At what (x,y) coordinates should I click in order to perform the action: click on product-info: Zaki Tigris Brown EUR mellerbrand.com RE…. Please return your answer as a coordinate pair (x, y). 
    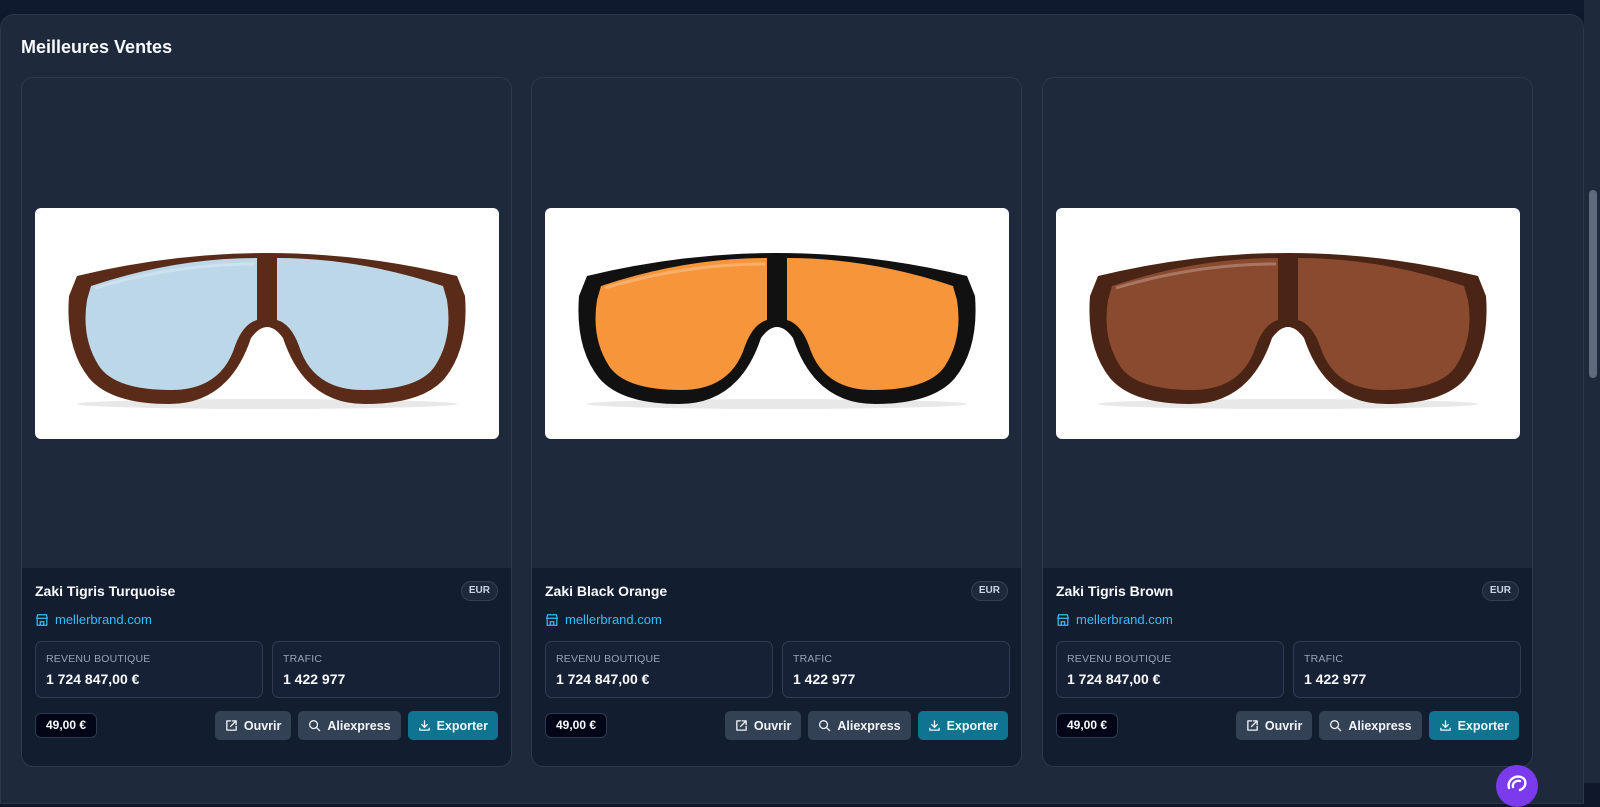
    Looking at the image, I should click on (1287, 667).